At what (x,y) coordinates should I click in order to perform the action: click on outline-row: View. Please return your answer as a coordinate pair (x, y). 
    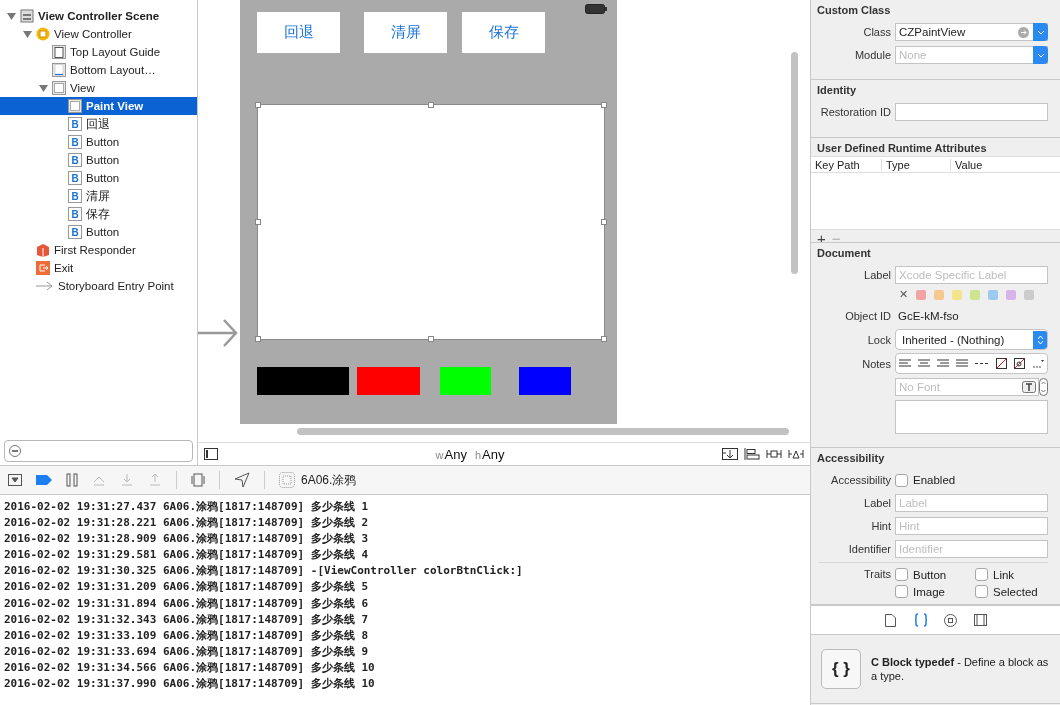
    Looking at the image, I should click on (98, 88).